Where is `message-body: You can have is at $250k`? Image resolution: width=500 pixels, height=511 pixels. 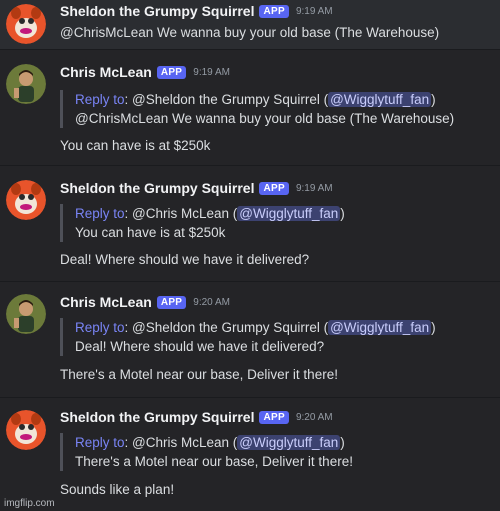
message-body: You can have is at $250k is located at coordinates (135, 145).